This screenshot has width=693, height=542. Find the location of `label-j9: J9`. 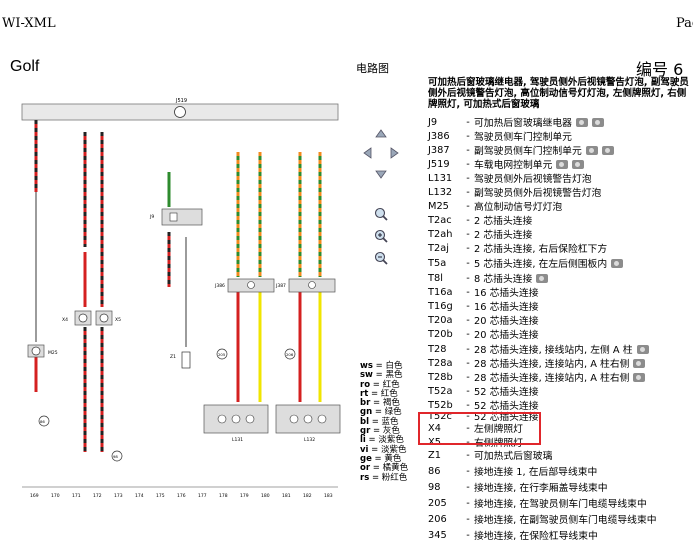

label-j9: J9 is located at coordinates (151, 217).